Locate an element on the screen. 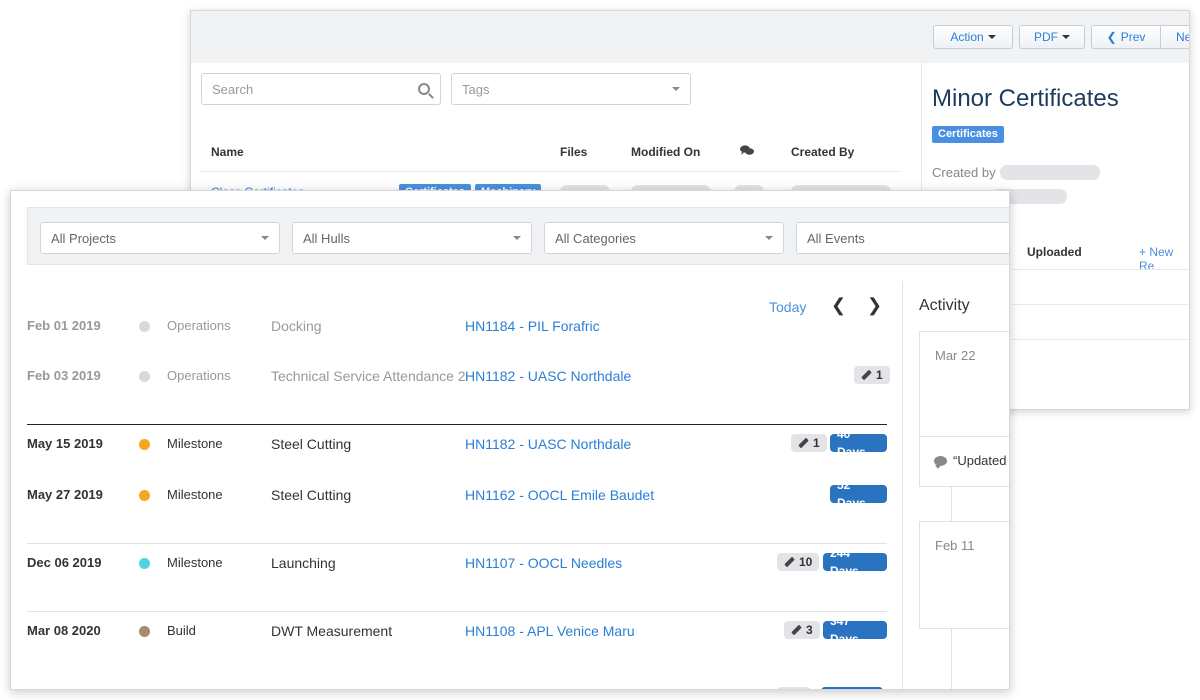 The image size is (1200, 700). event-category: Build is located at coordinates (181, 630).